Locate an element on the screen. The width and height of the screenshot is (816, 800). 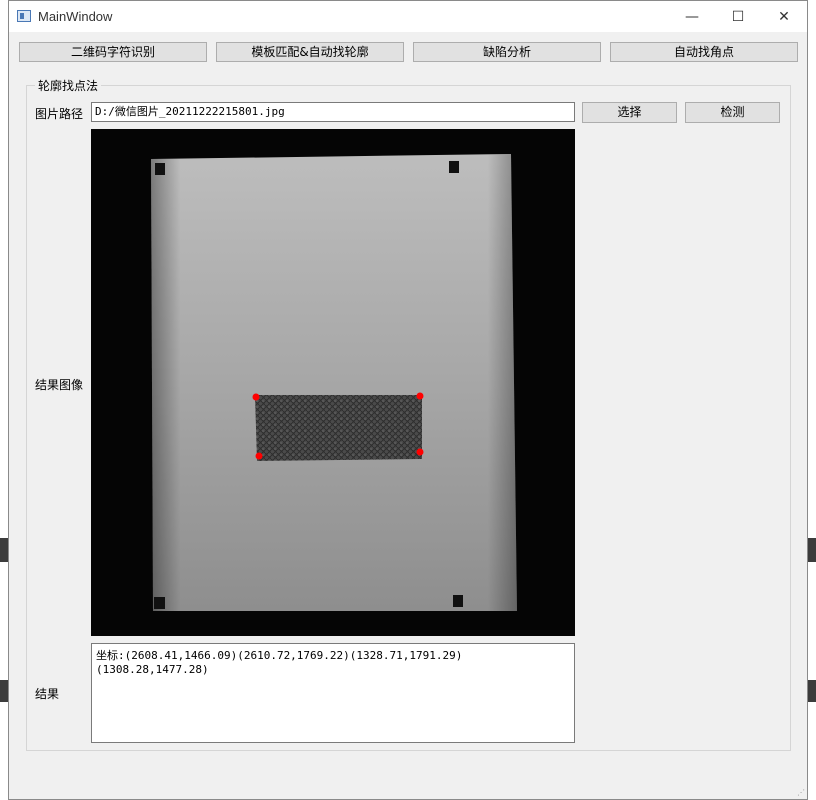
image-path-input: D:/微信图片_20211222215801.jpg is located at coordinates (333, 112).